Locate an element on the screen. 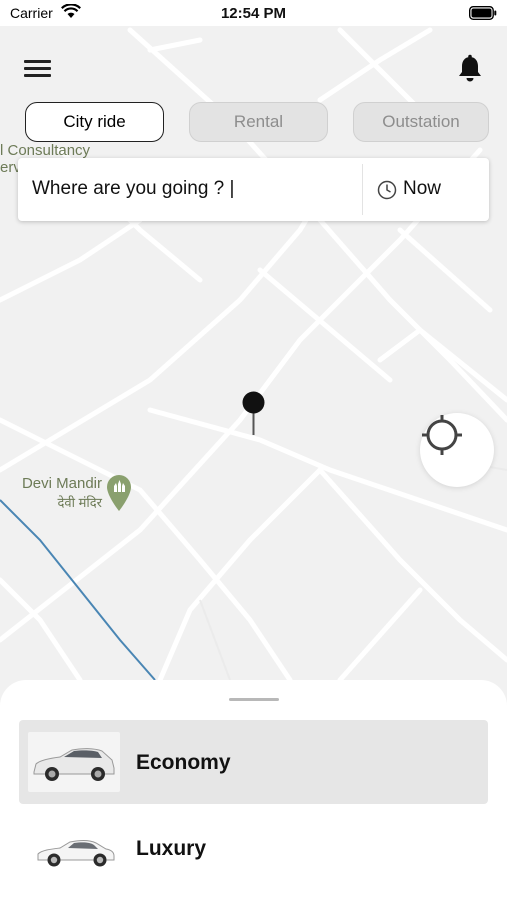  sedan-car-icon is located at coordinates (74, 848).